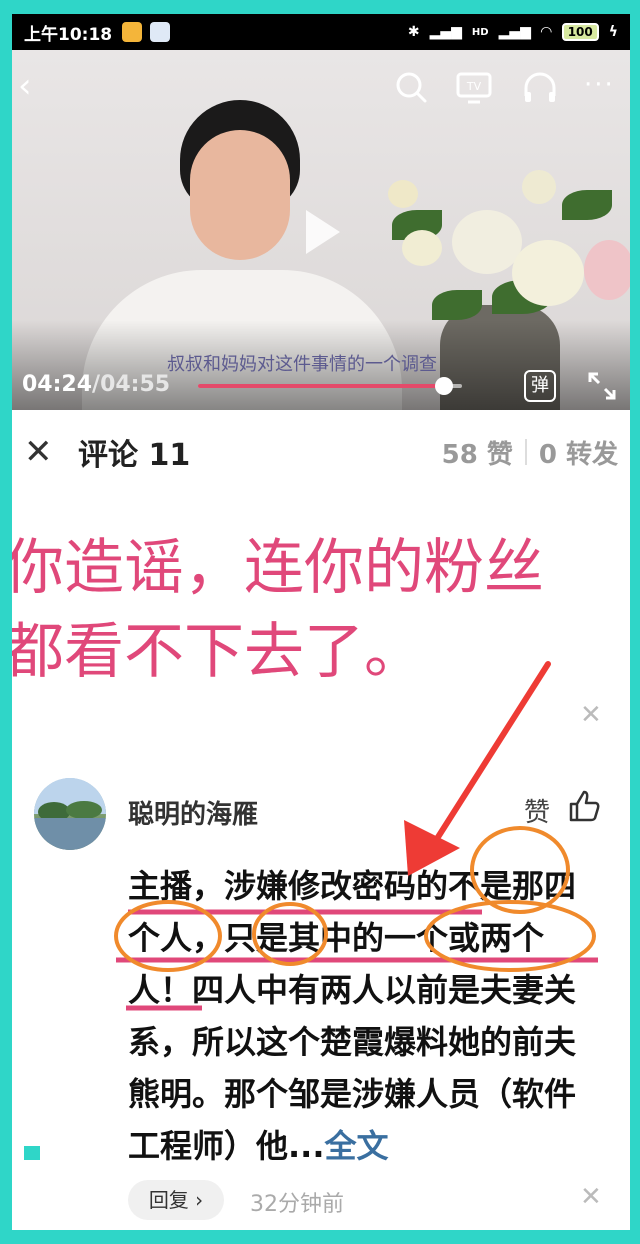 This screenshot has height=1244, width=640. I want to click on comments-header: ✕ 评论 11 58 赞 0 转发, so click(321, 452).